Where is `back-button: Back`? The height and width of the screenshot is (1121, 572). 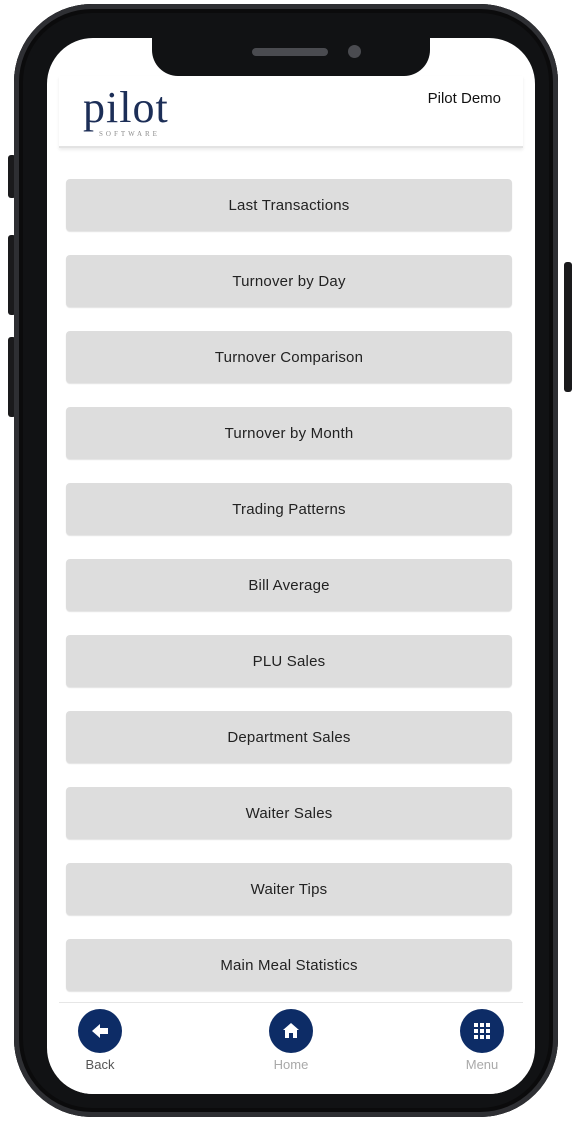 back-button: Back is located at coordinates (100, 1040).